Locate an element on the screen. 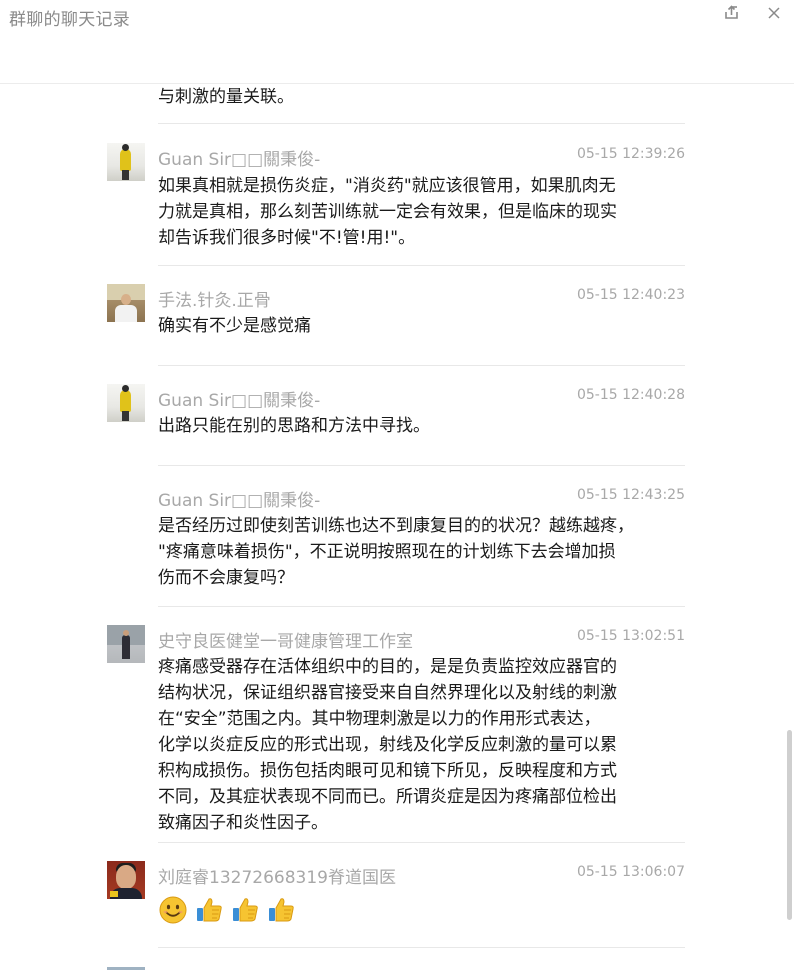  message-time: 05-15 13:02:51 is located at coordinates (630, 636).